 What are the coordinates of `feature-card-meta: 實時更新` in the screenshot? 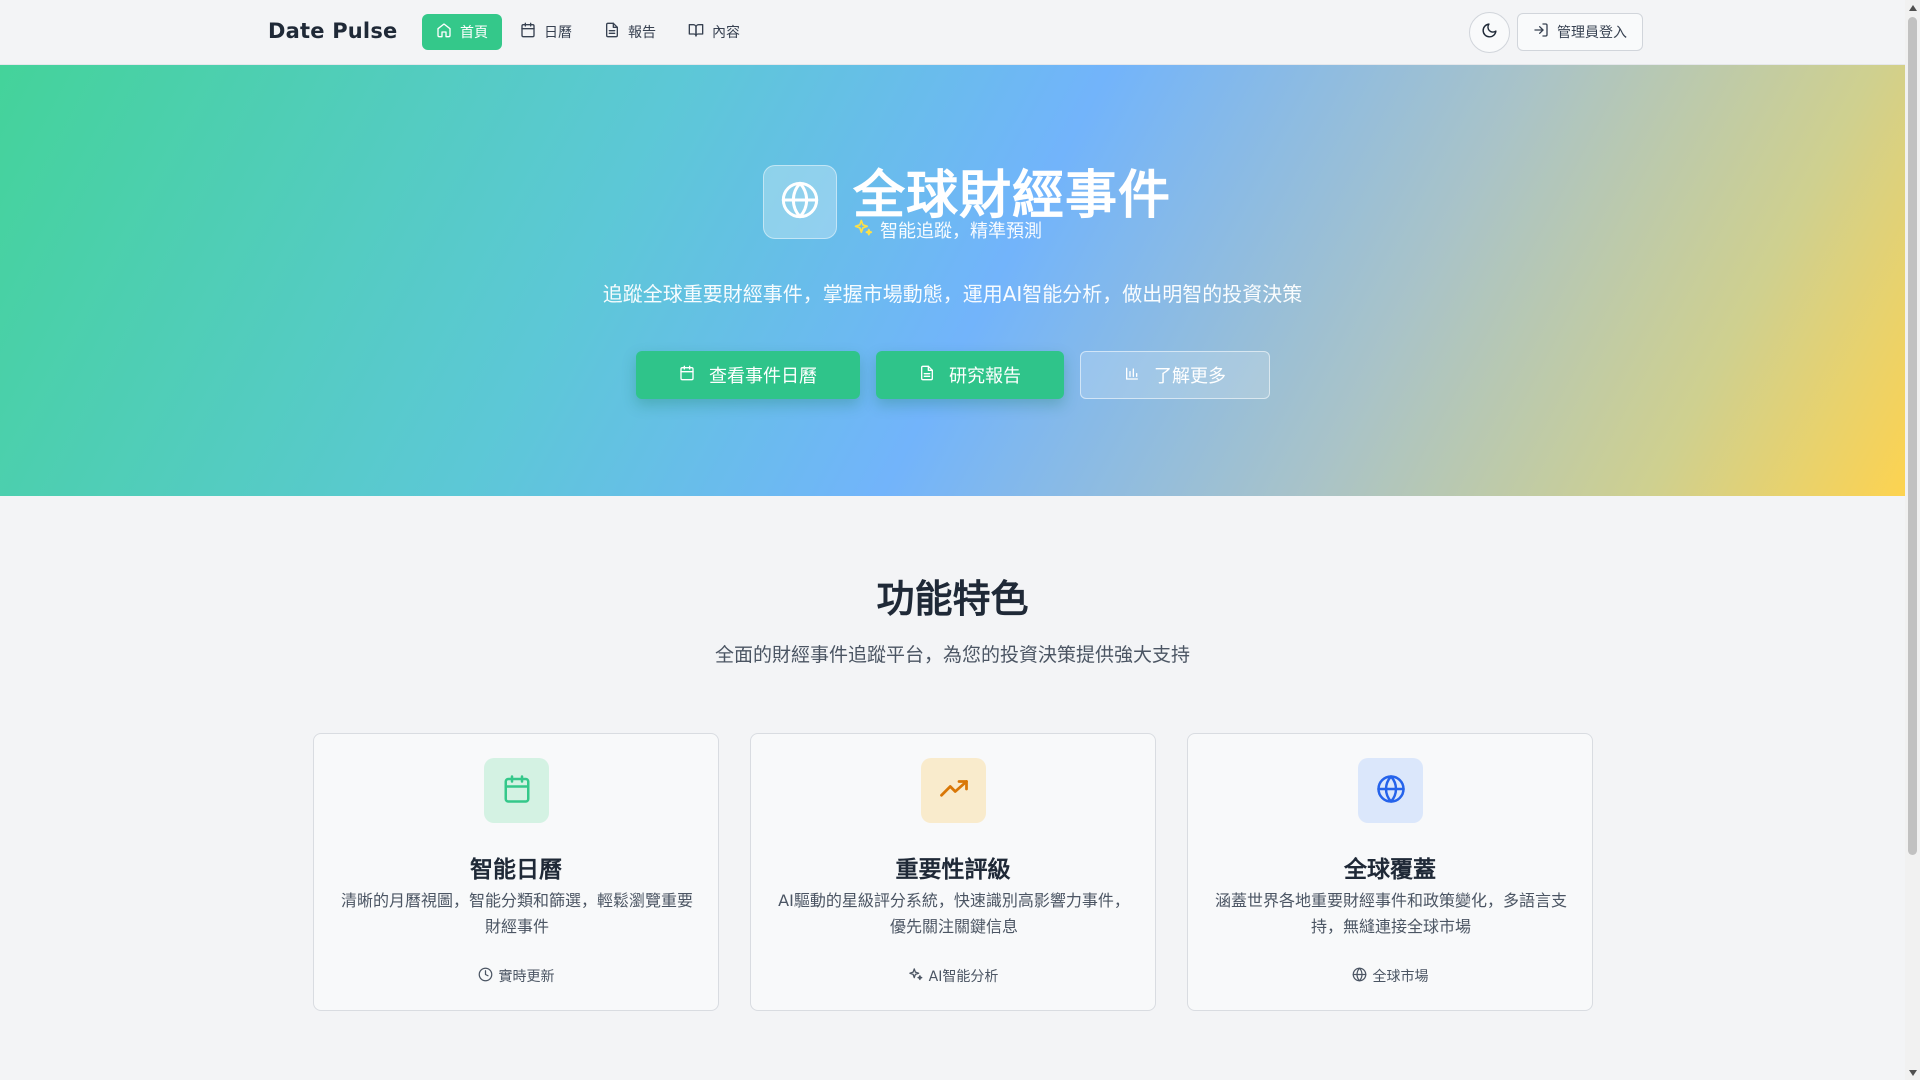 It's located at (516, 976).